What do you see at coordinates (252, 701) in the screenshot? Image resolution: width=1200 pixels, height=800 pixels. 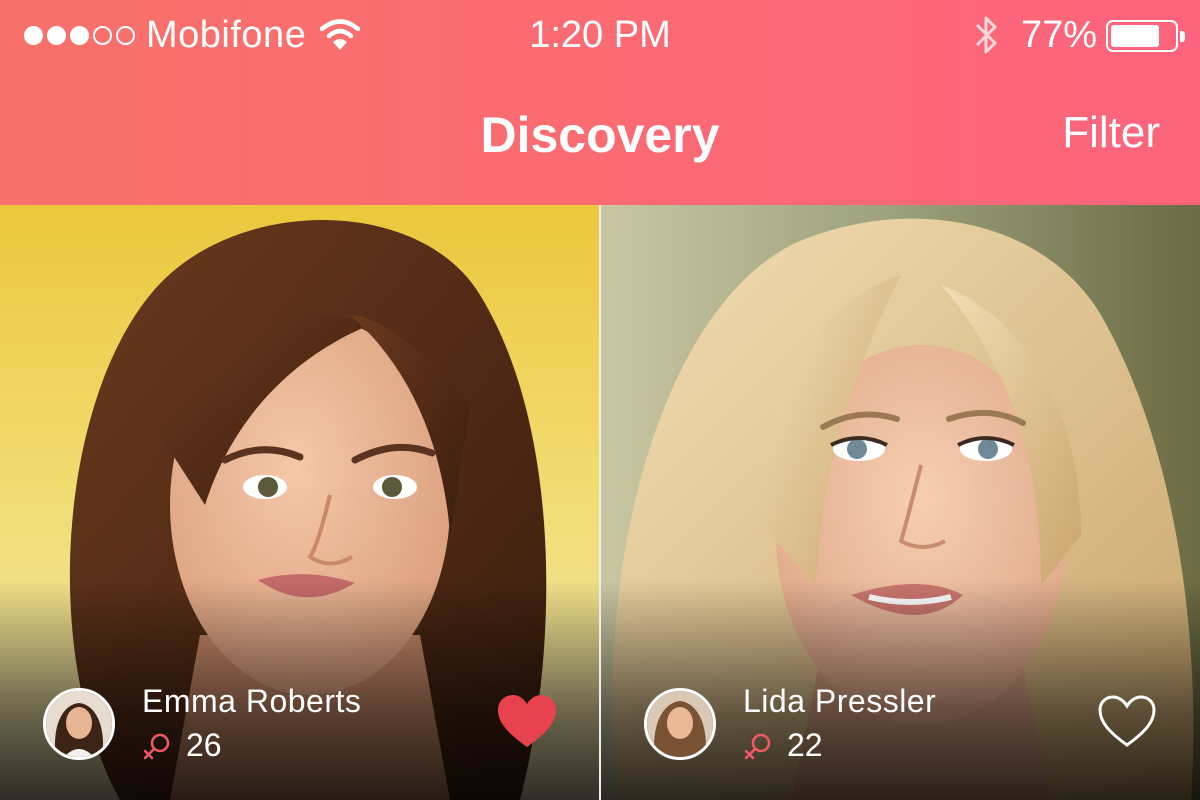 I see `profile-name: Emma Roberts` at bounding box center [252, 701].